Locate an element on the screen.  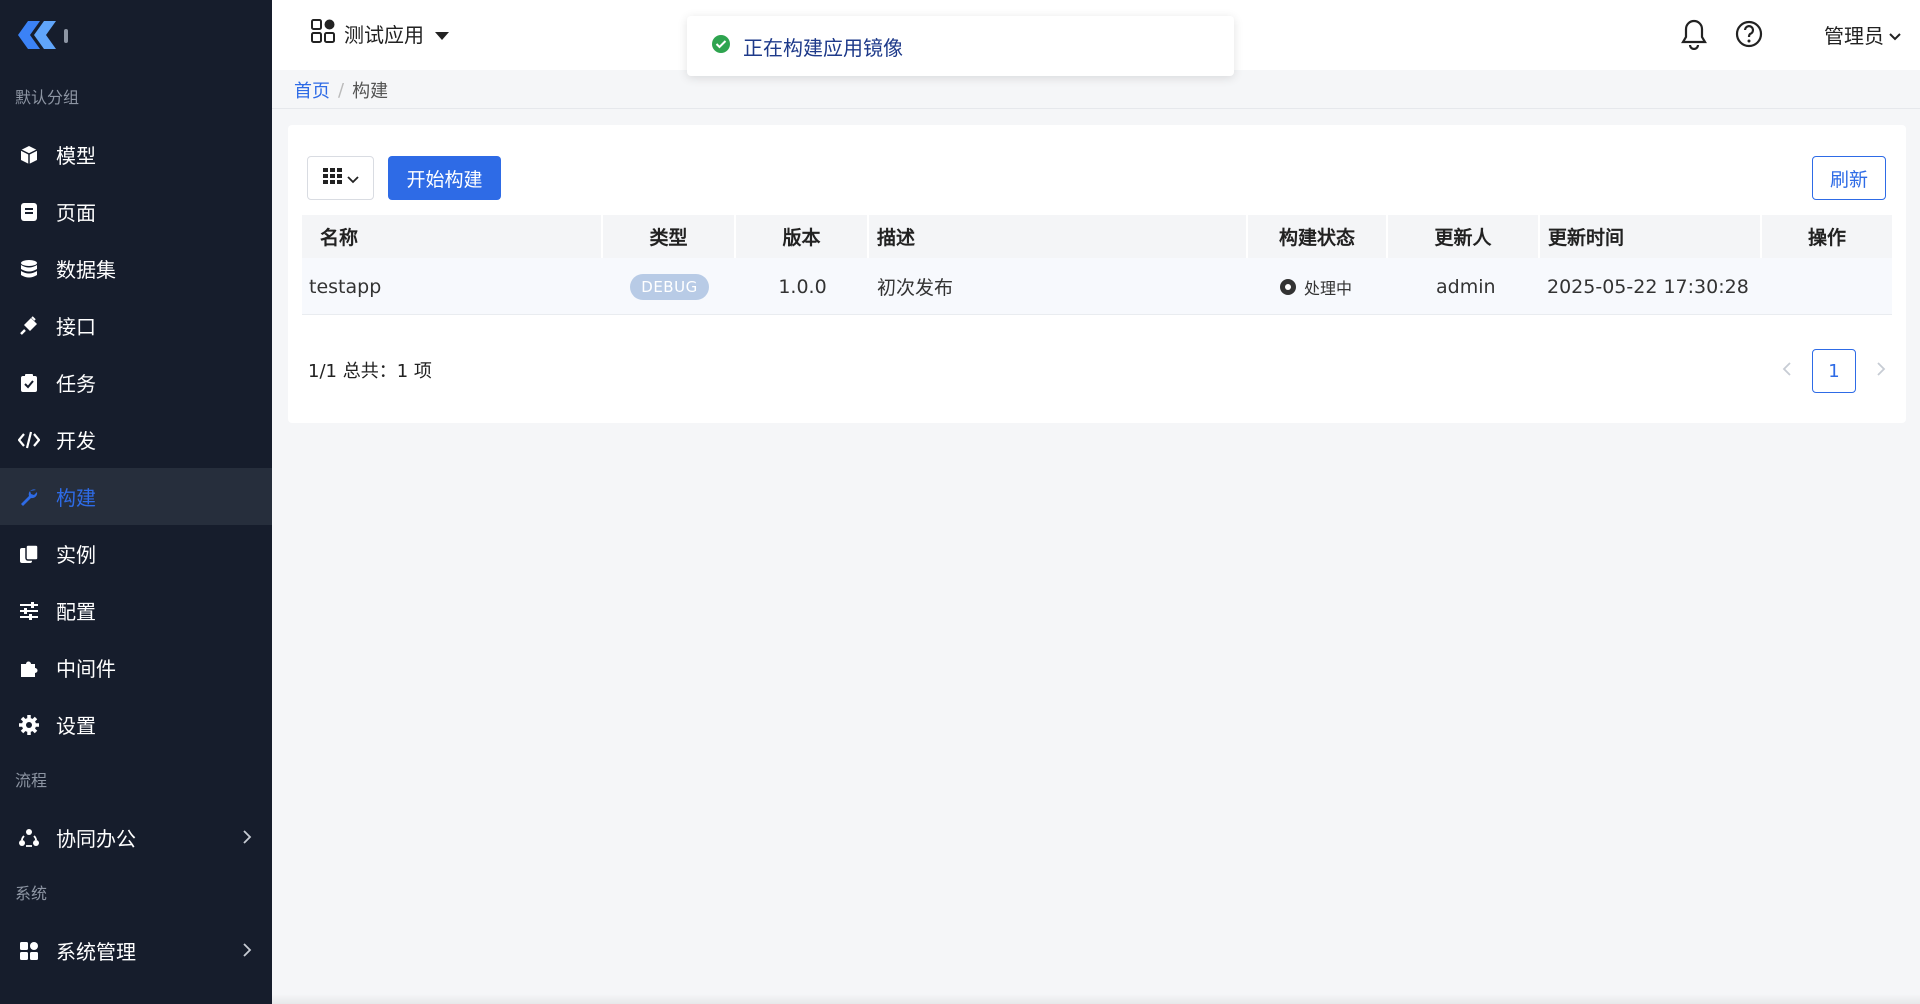
breadcrumb-current: 构建 is located at coordinates (370, 91).